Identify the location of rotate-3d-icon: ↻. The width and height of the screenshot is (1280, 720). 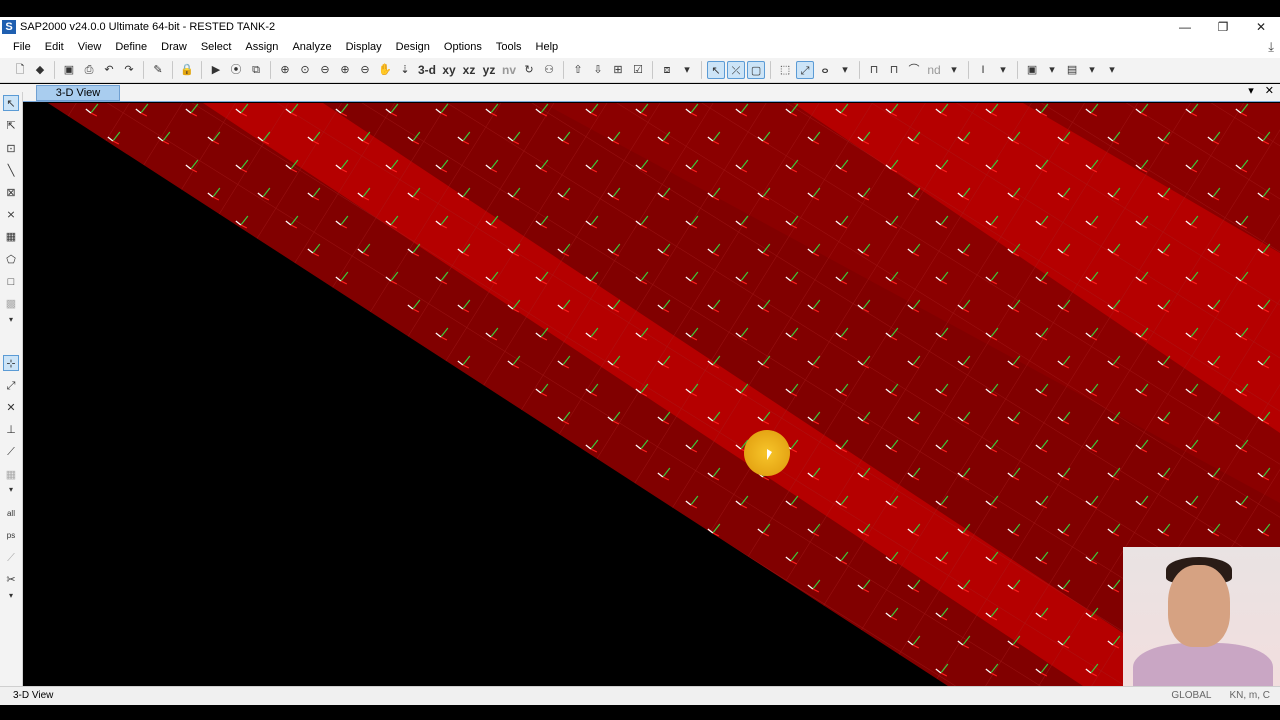
(529, 70).